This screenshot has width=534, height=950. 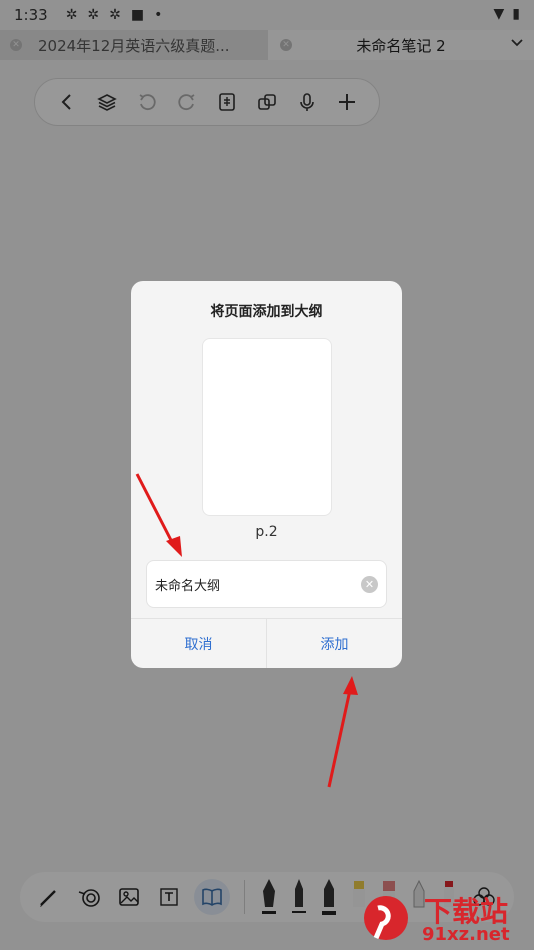 What do you see at coordinates (443, 918) in the screenshot?
I see `site-watermark: 下载站 91xz.net` at bounding box center [443, 918].